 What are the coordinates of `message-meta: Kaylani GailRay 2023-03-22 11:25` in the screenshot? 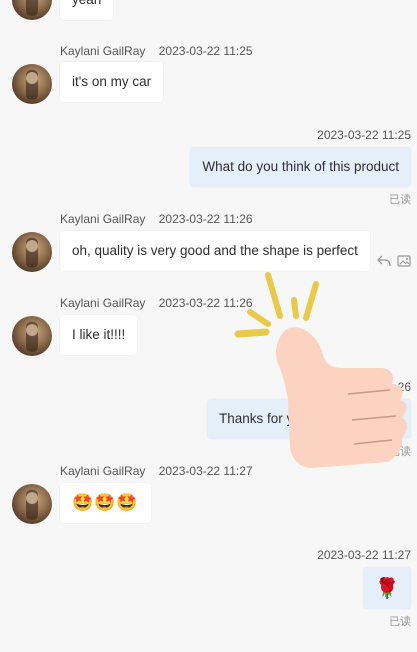 It's located at (156, 51).